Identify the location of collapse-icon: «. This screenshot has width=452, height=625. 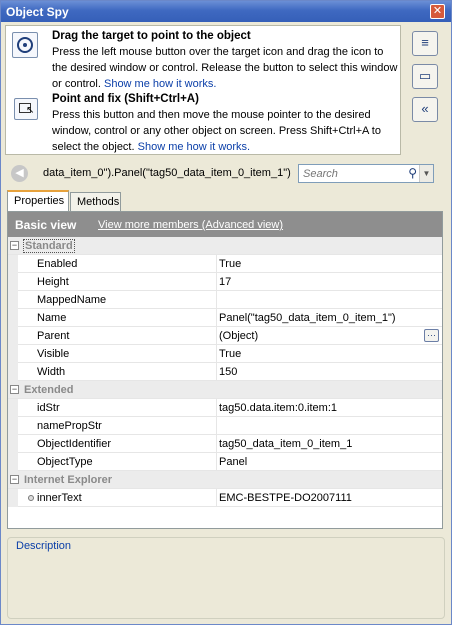
(425, 108).